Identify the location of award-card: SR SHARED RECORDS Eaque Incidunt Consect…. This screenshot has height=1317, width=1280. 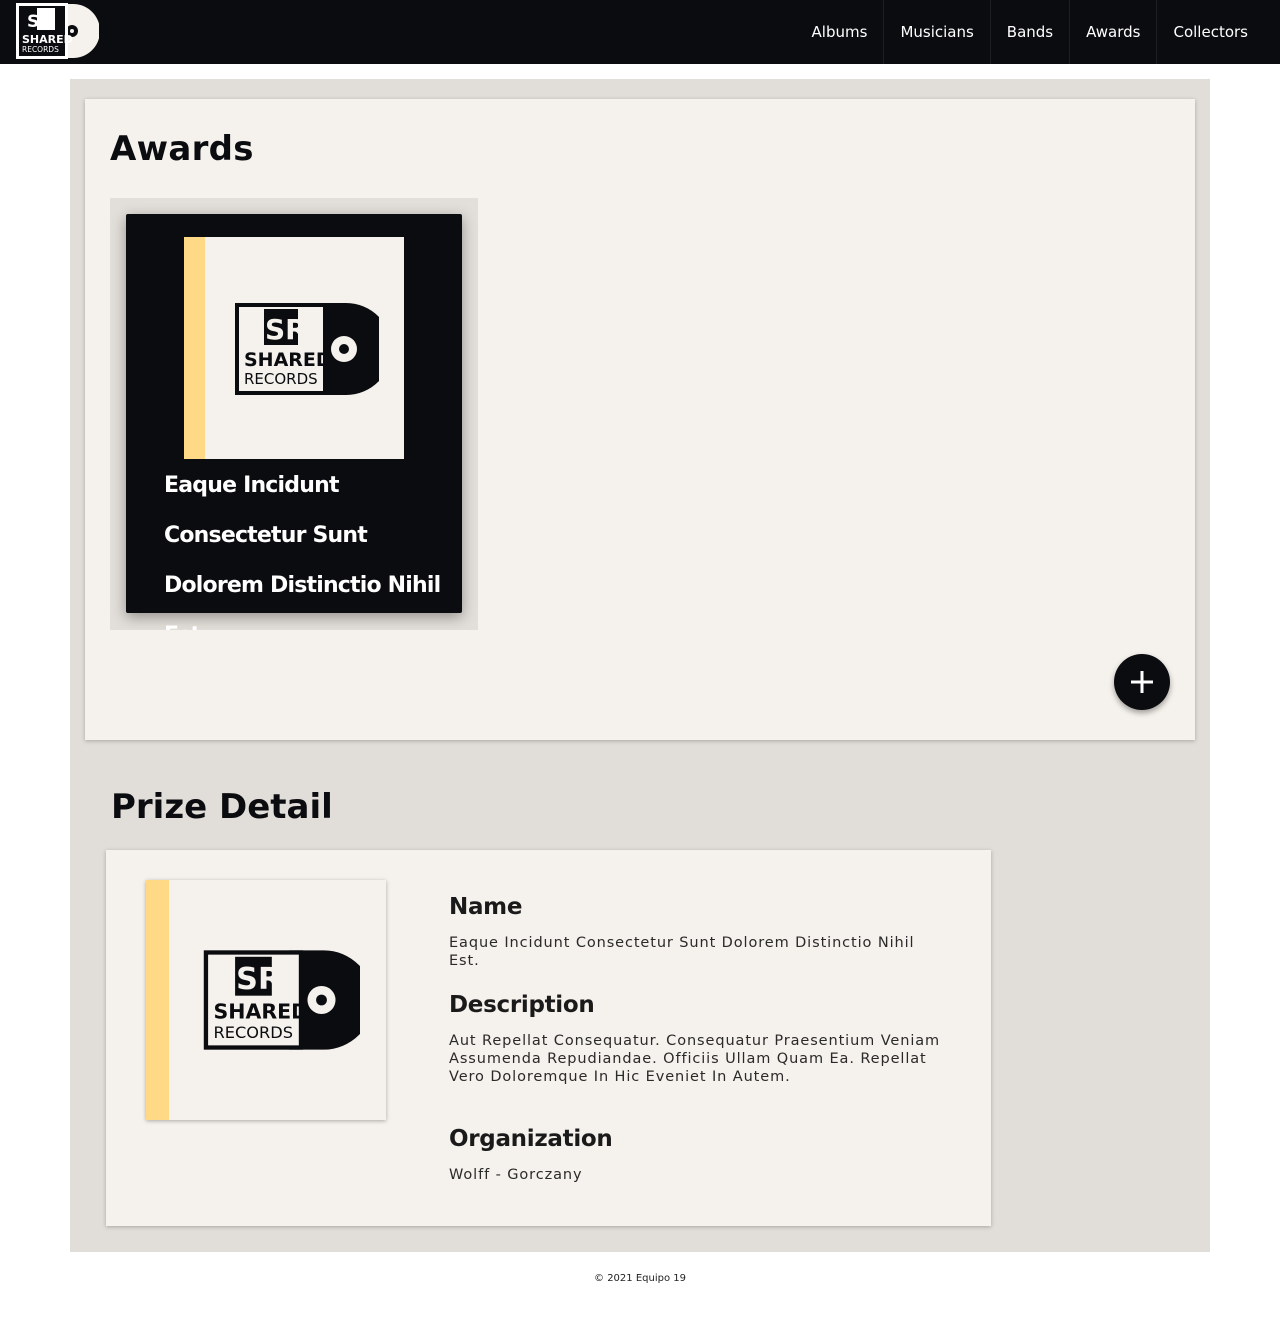
(294, 422).